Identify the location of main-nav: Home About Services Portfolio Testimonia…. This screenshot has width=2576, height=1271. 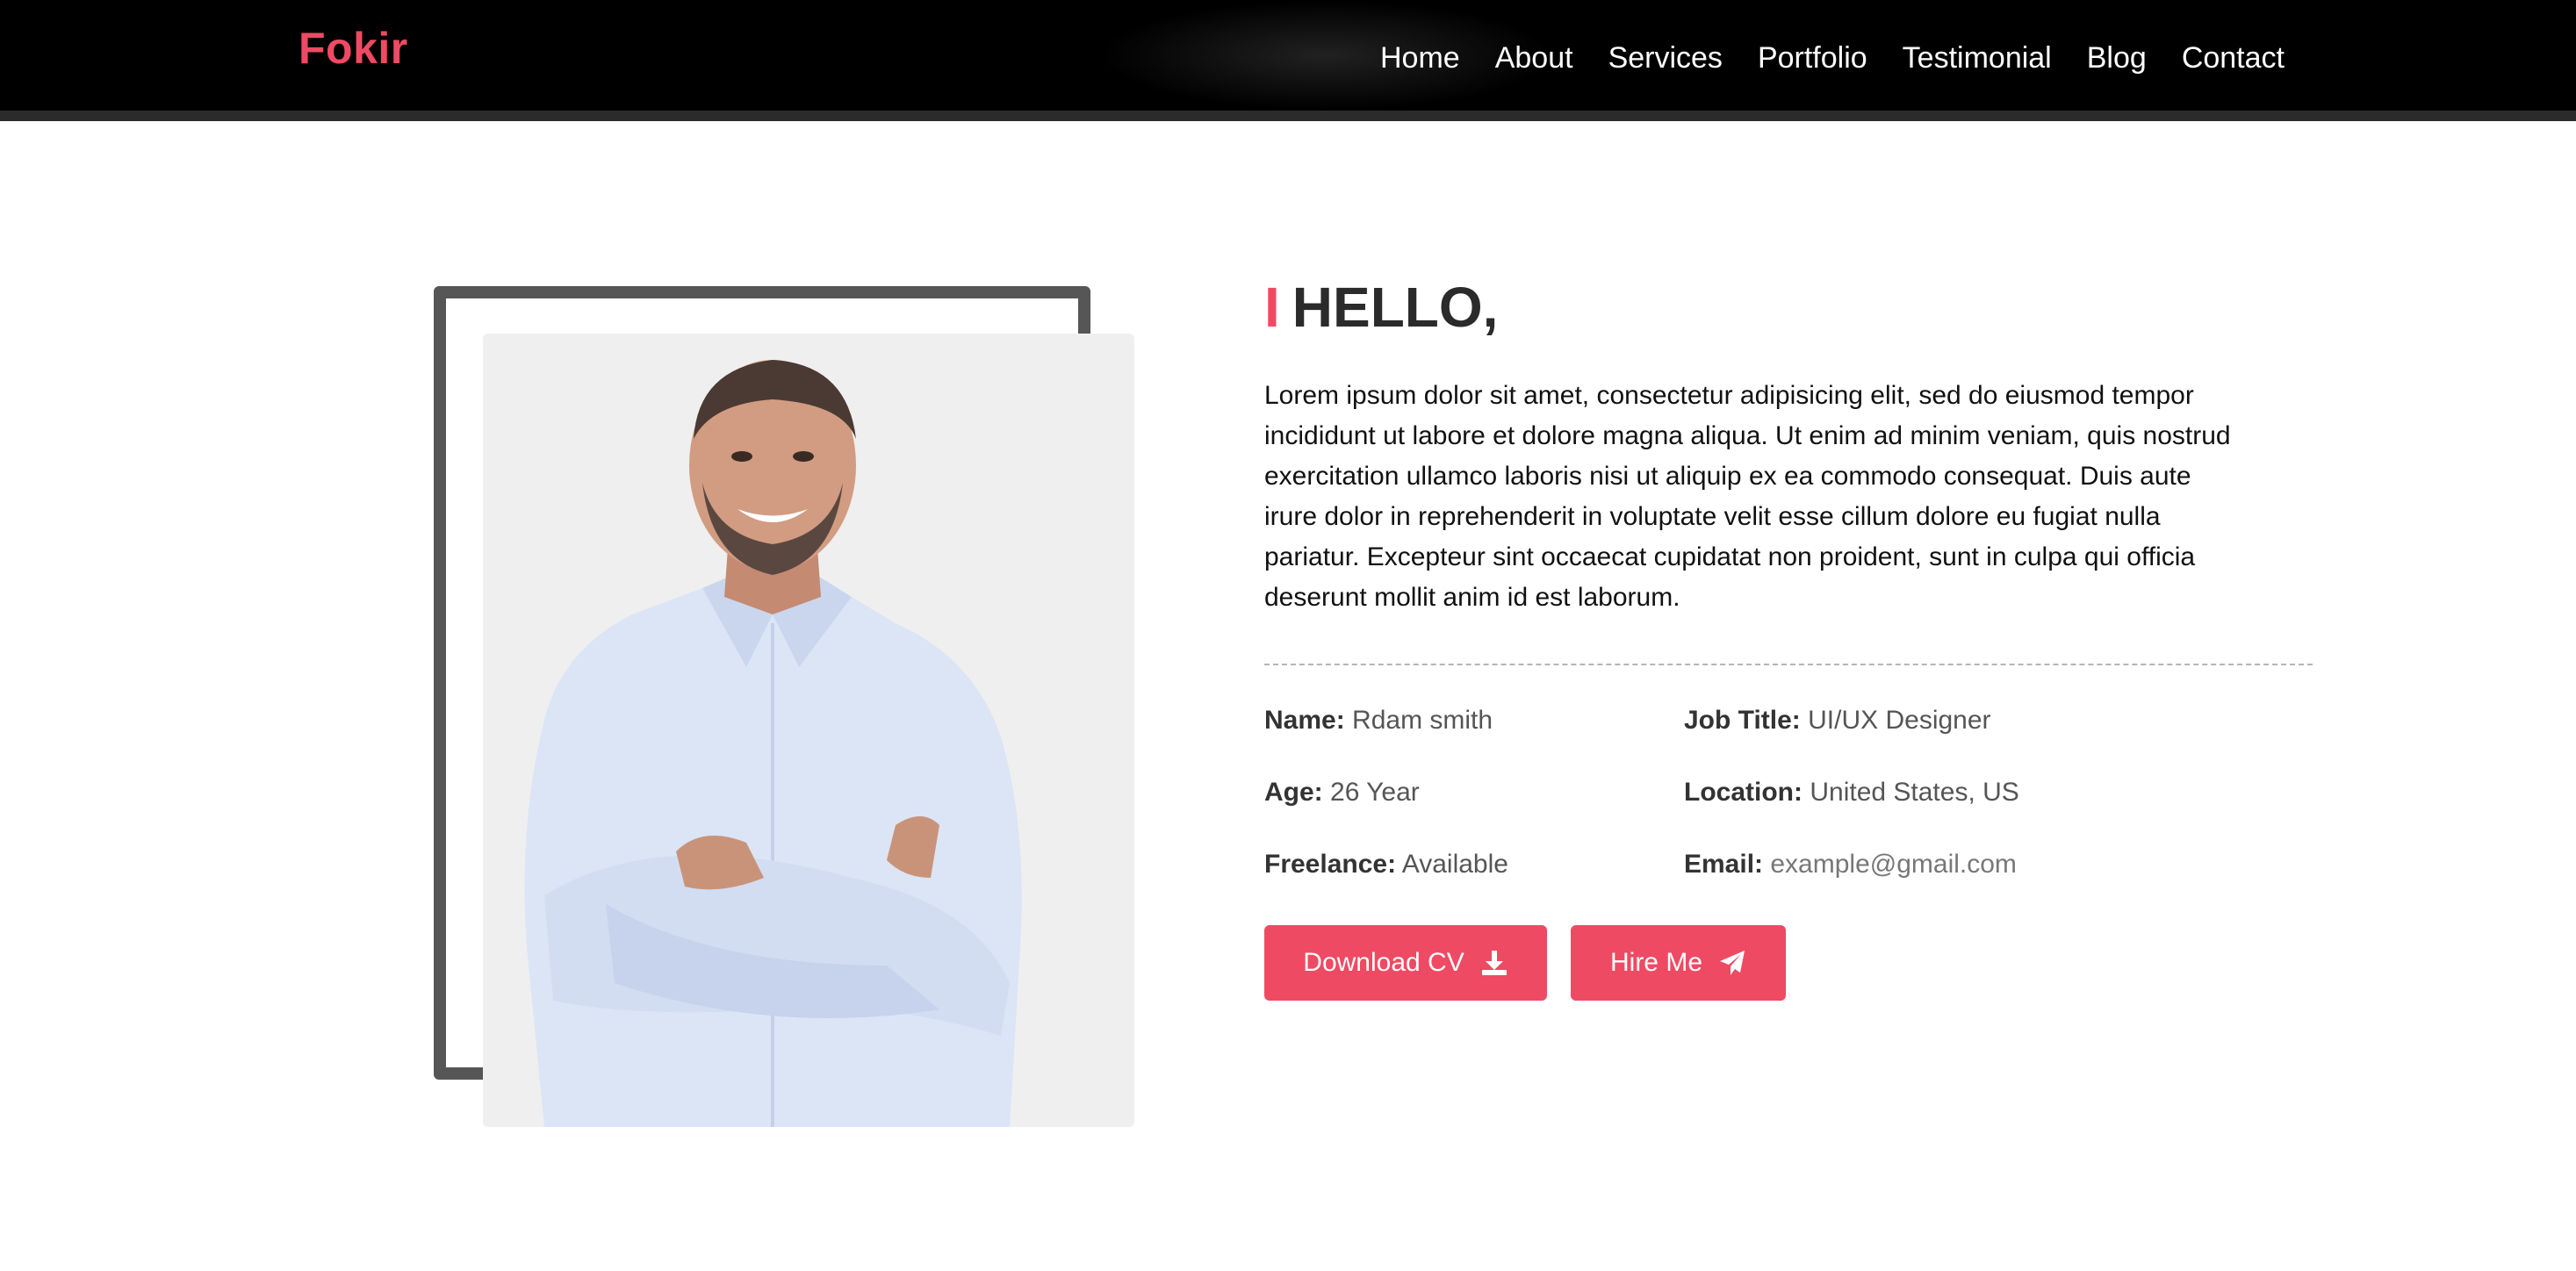
(1832, 58).